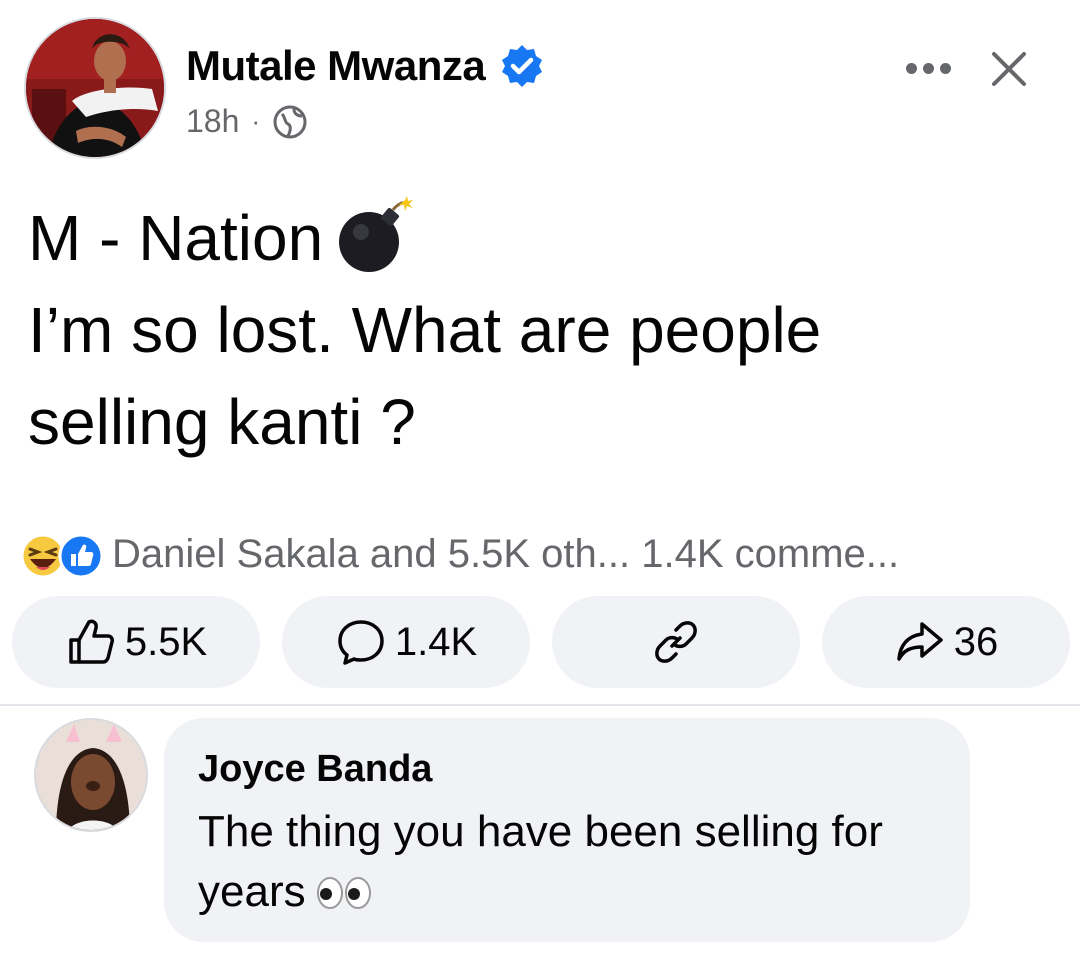 This screenshot has width=1080, height=953. Describe the element at coordinates (436, 641) in the screenshot. I see `comment-count: 1.4K` at that location.